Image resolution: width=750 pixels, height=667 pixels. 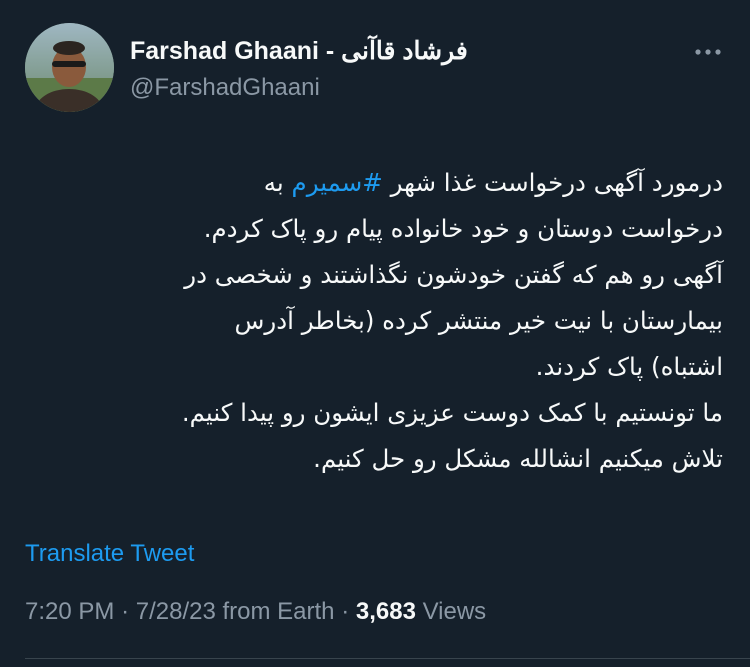 What do you see at coordinates (277, 182) in the screenshot?
I see `tweet-text-segment: به` at bounding box center [277, 182].